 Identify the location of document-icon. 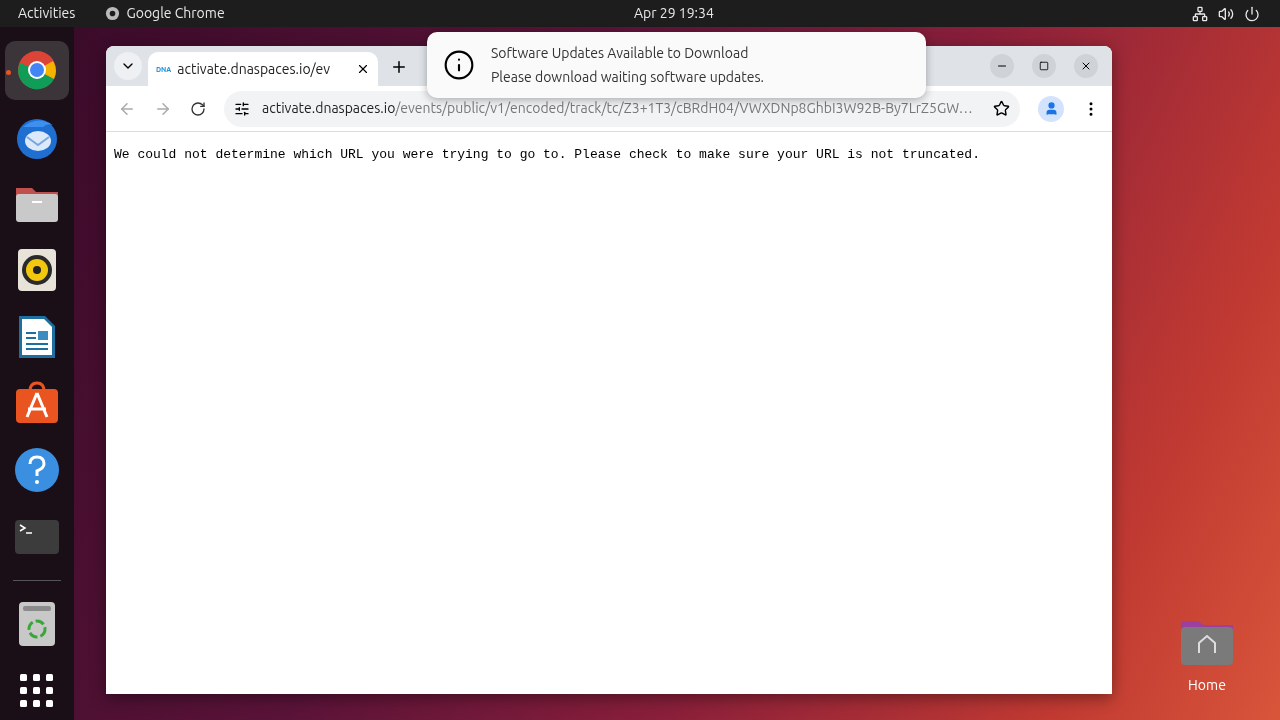
(37, 336).